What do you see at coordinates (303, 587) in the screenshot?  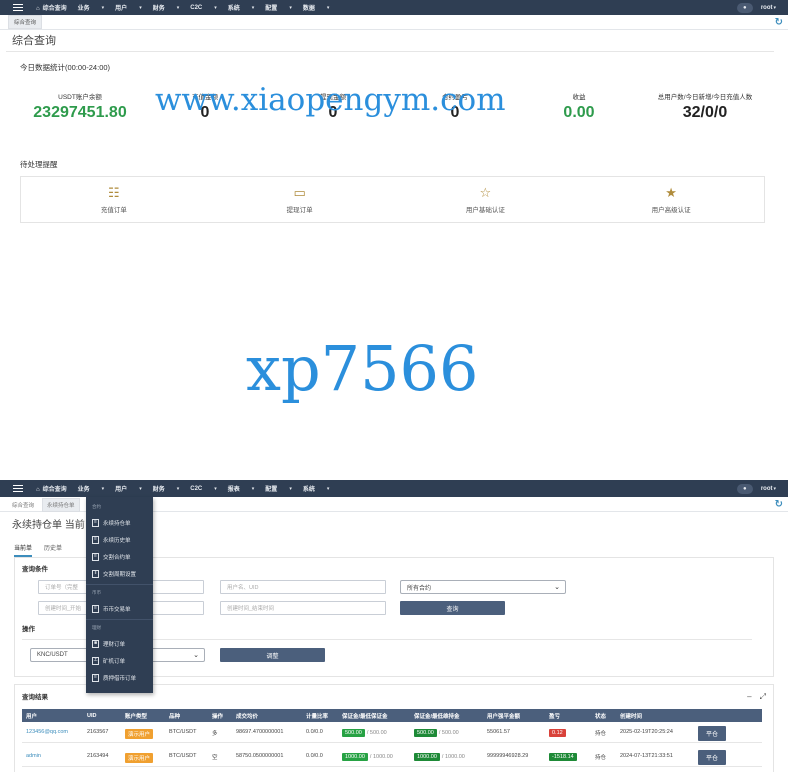 I see `user-search-input: 用户名、UID` at bounding box center [303, 587].